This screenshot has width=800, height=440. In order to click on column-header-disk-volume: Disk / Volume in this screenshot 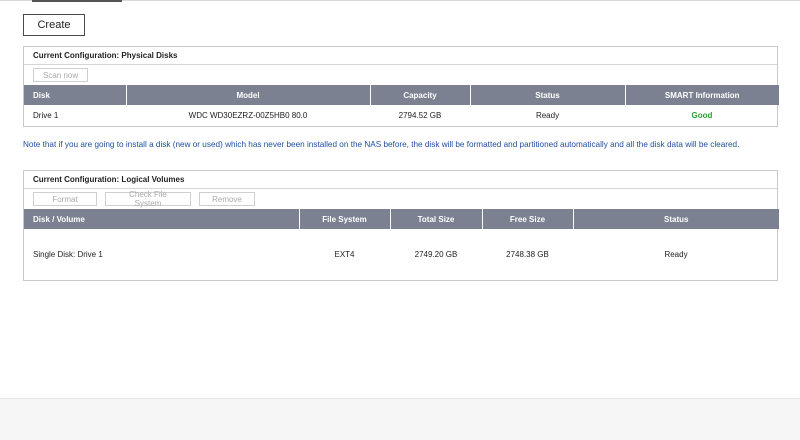, I will do `click(162, 219)`.